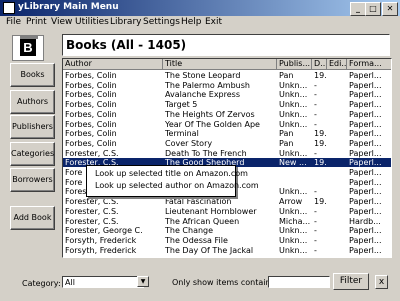 The height and width of the screenshot is (301, 400). I want to click on menu-settings: Settings, so click(161, 22).